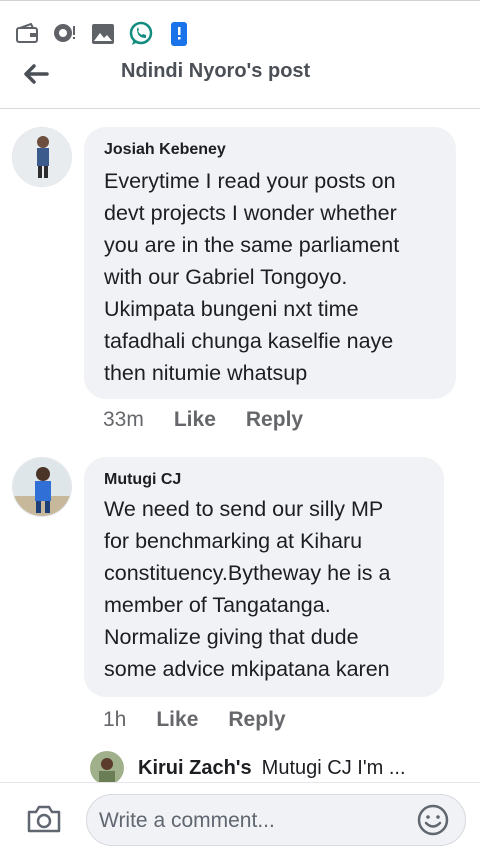  What do you see at coordinates (209, 720) in the screenshot?
I see `comment-actions: 1h Like Reply` at bounding box center [209, 720].